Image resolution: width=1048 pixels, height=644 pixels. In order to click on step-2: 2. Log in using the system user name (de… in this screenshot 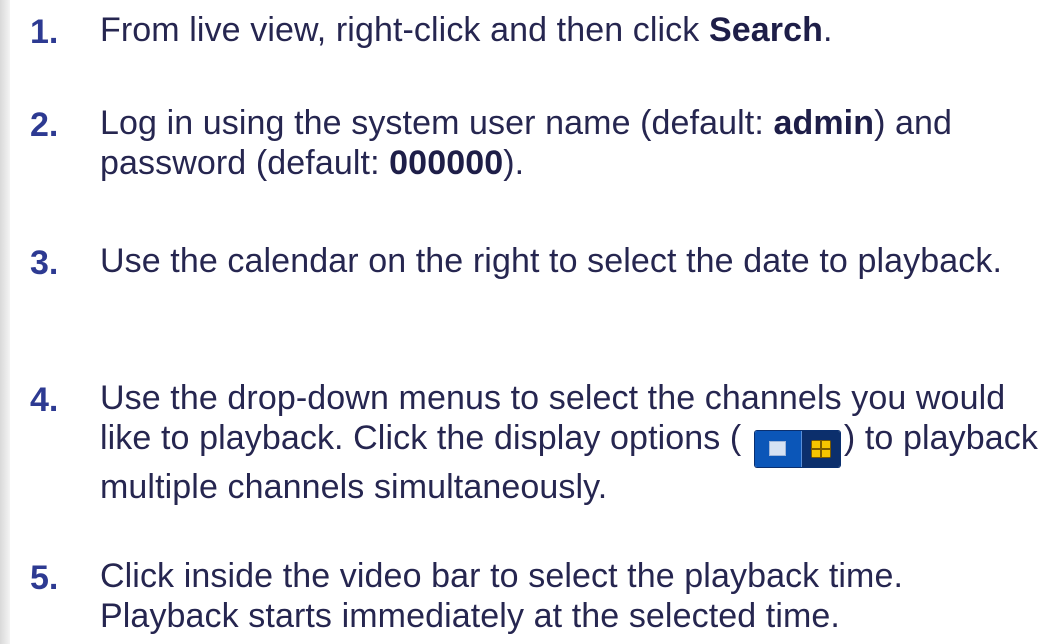, I will do `click(534, 143)`.